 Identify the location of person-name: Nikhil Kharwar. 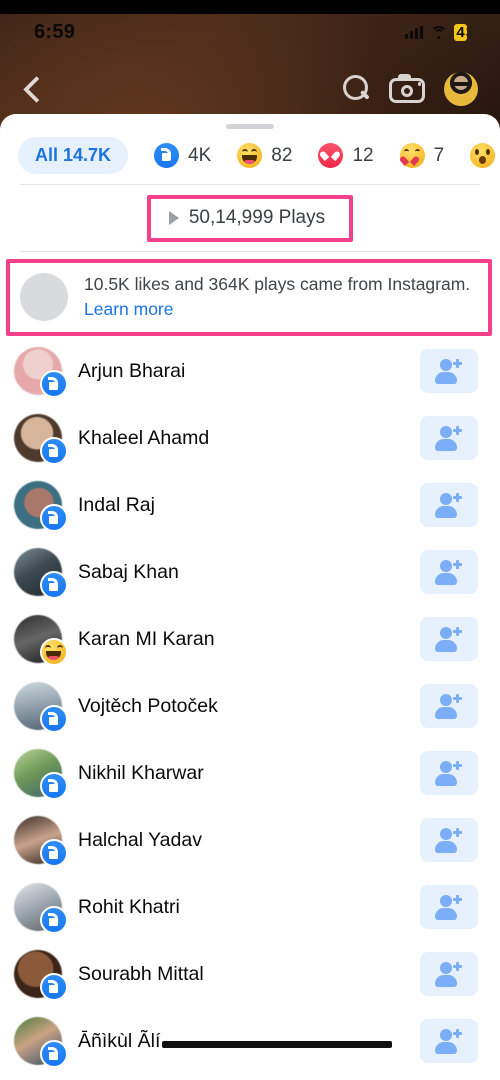
(141, 772).